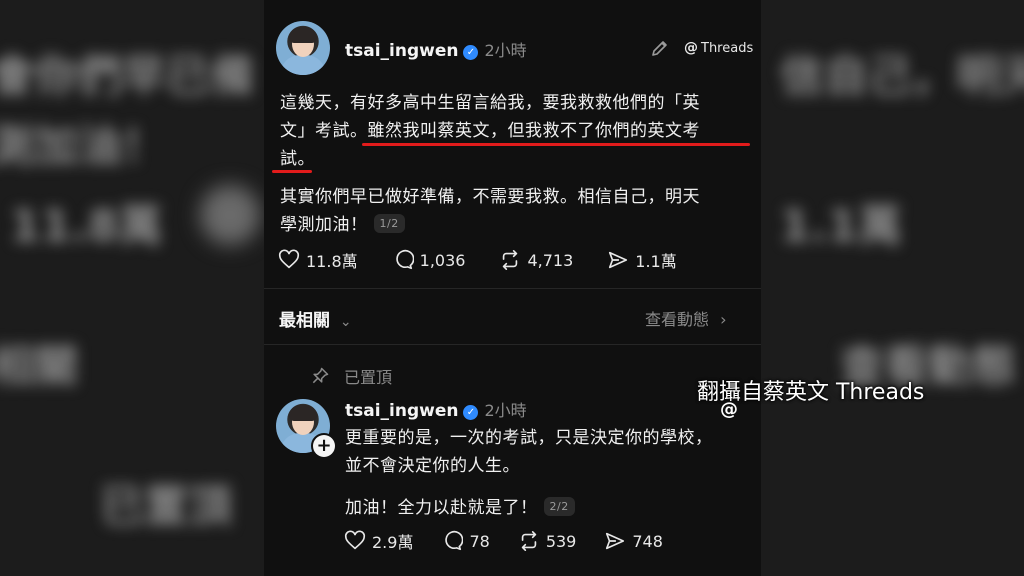 This screenshot has height=576, width=1024. I want to click on post-time: 2小時, so click(505, 50).